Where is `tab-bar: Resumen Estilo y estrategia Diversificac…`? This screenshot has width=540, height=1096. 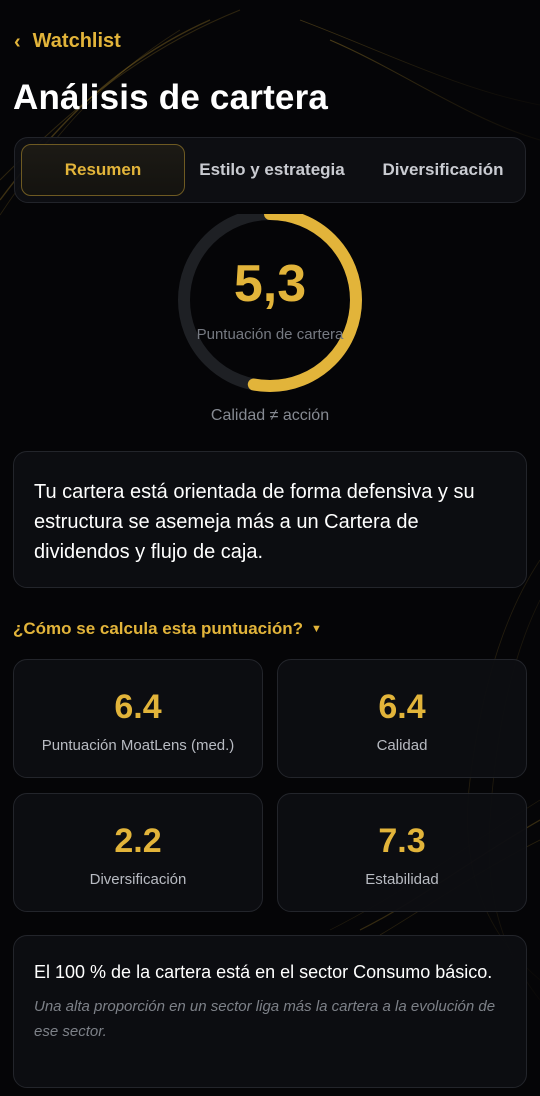 tab-bar: Resumen Estilo y estrategia Diversificac… is located at coordinates (270, 170).